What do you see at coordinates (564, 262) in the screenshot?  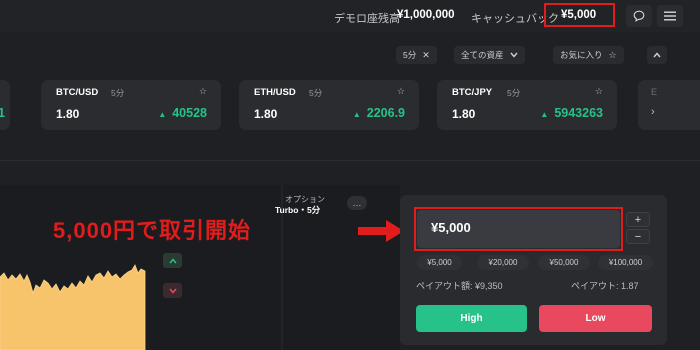 I see `amount-preset-50000: ¥50,000` at bounding box center [564, 262].